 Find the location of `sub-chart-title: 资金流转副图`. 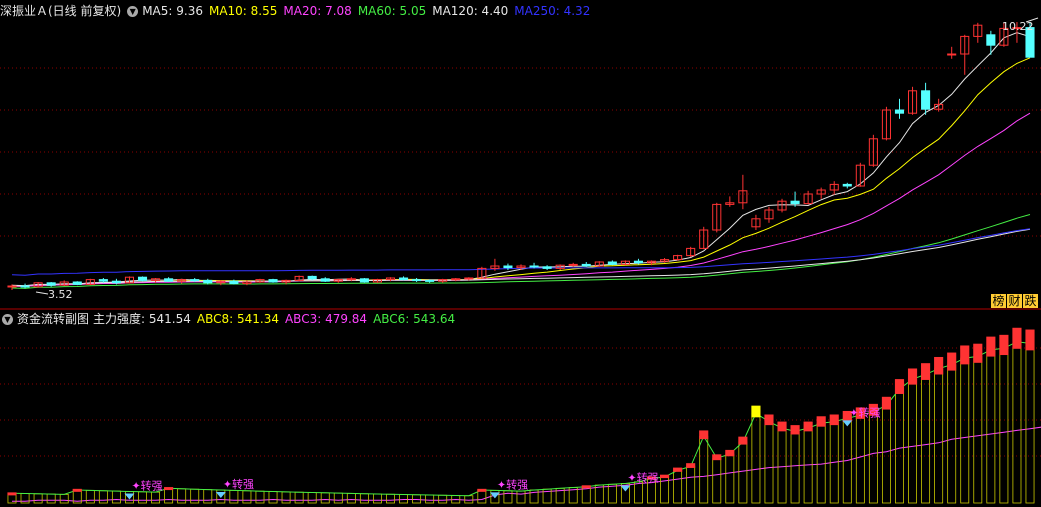

sub-chart-title: 资金流转副图 is located at coordinates (53, 319).